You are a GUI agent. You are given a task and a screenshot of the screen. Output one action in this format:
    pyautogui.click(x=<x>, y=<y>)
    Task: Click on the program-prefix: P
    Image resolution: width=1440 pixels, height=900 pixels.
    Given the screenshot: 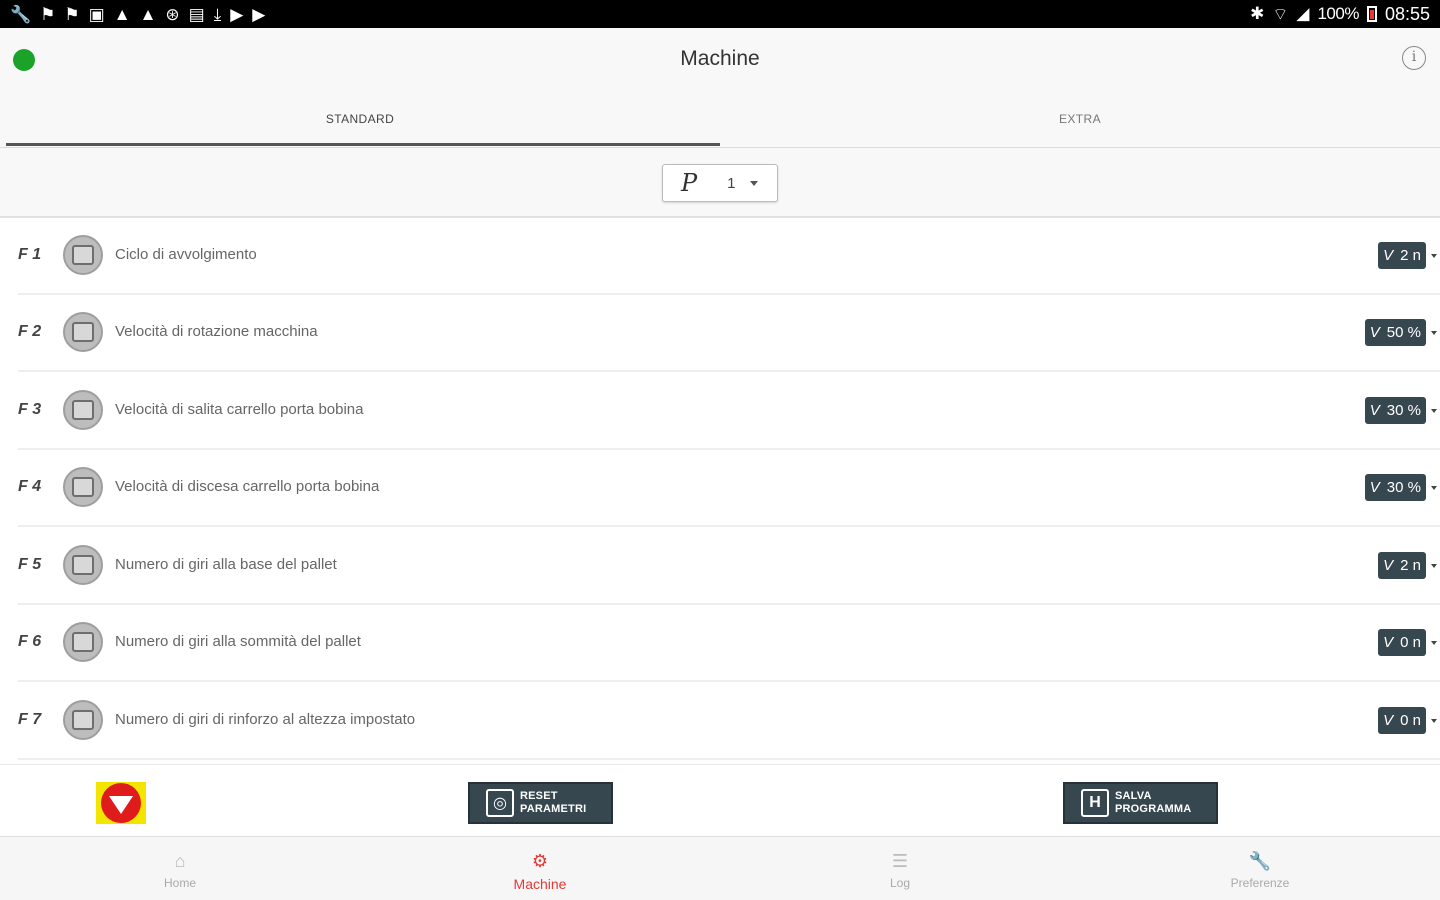 What is the action you would take?
    pyautogui.click(x=689, y=183)
    